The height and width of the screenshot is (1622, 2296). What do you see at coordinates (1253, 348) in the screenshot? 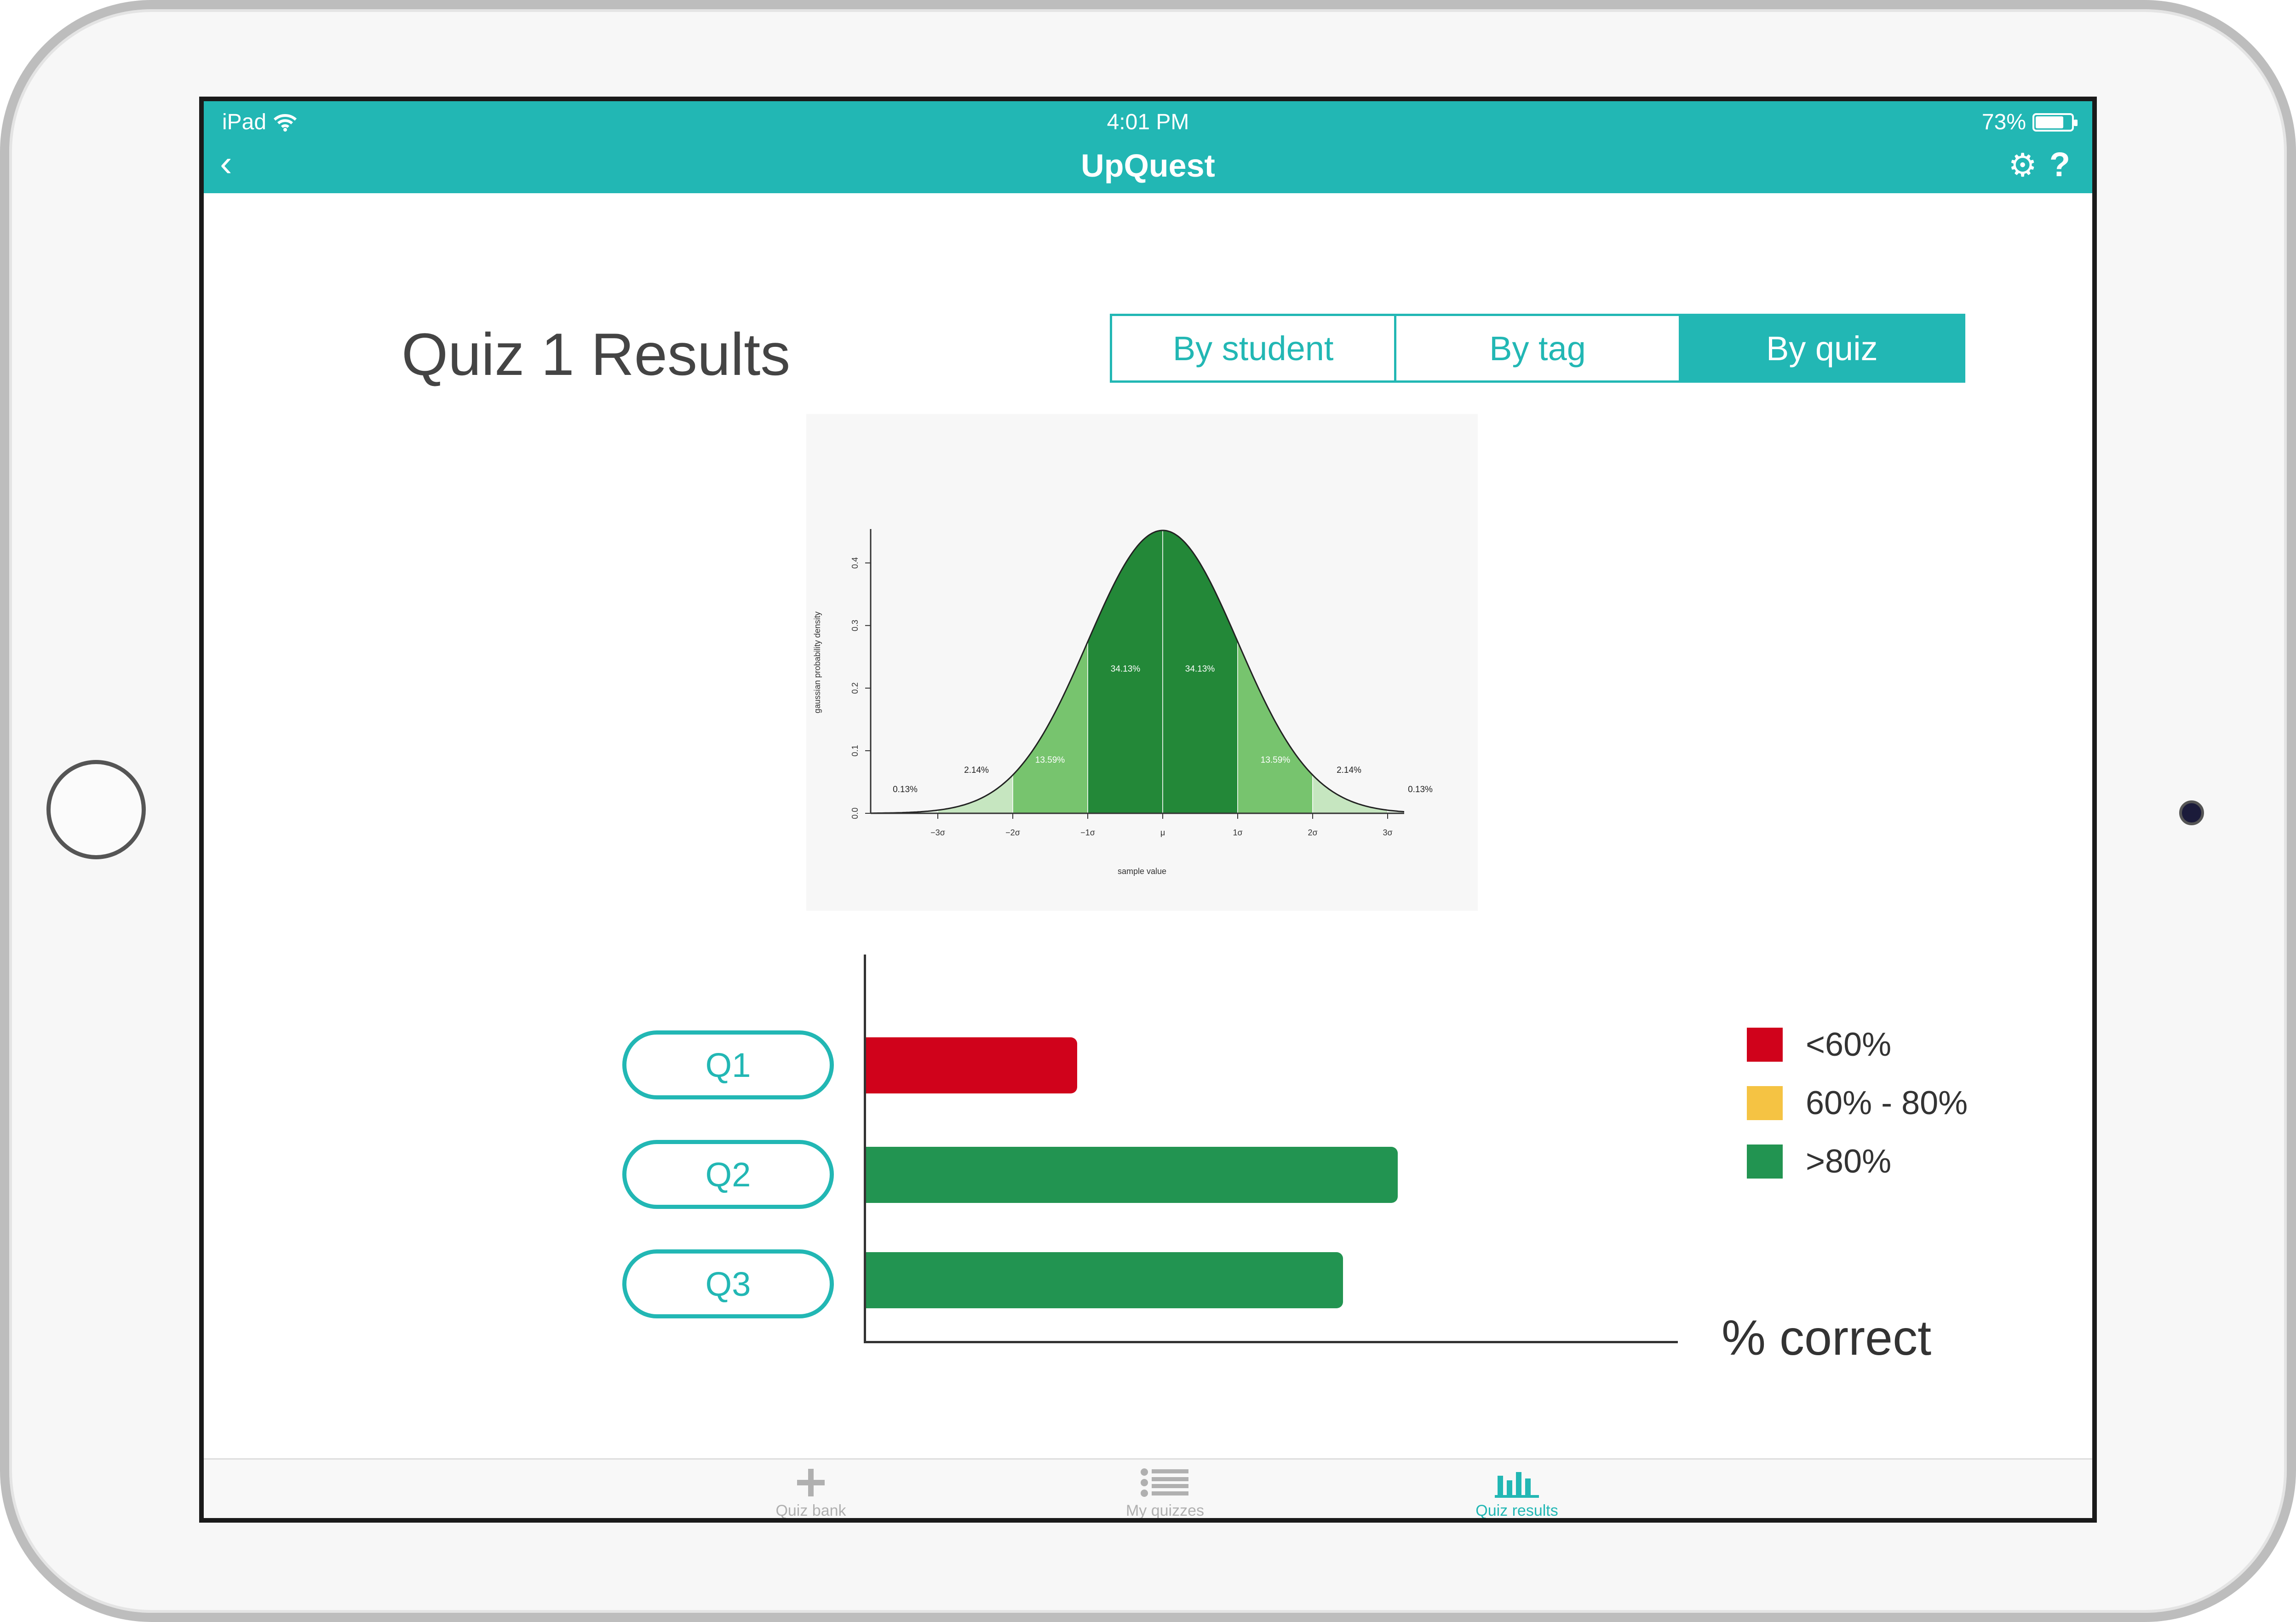
I see `segment-by-student: By student` at bounding box center [1253, 348].